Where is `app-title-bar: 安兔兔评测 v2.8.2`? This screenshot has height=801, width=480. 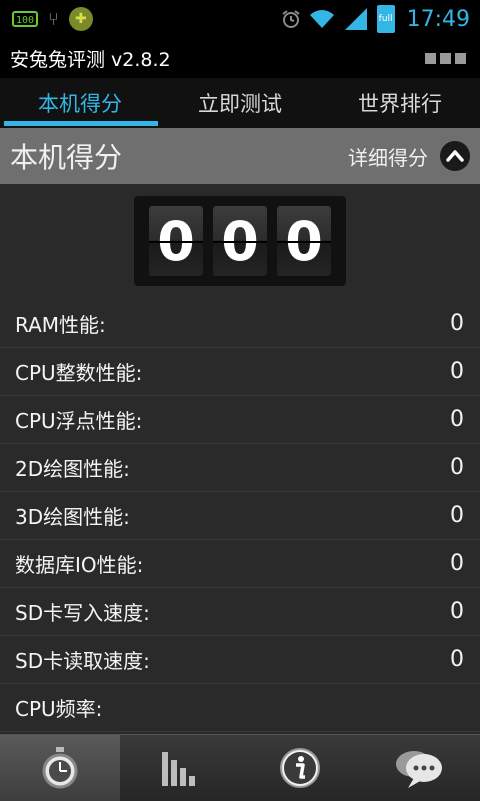
app-title-bar: 安兔兔评测 v2.8.2 is located at coordinates (240, 58).